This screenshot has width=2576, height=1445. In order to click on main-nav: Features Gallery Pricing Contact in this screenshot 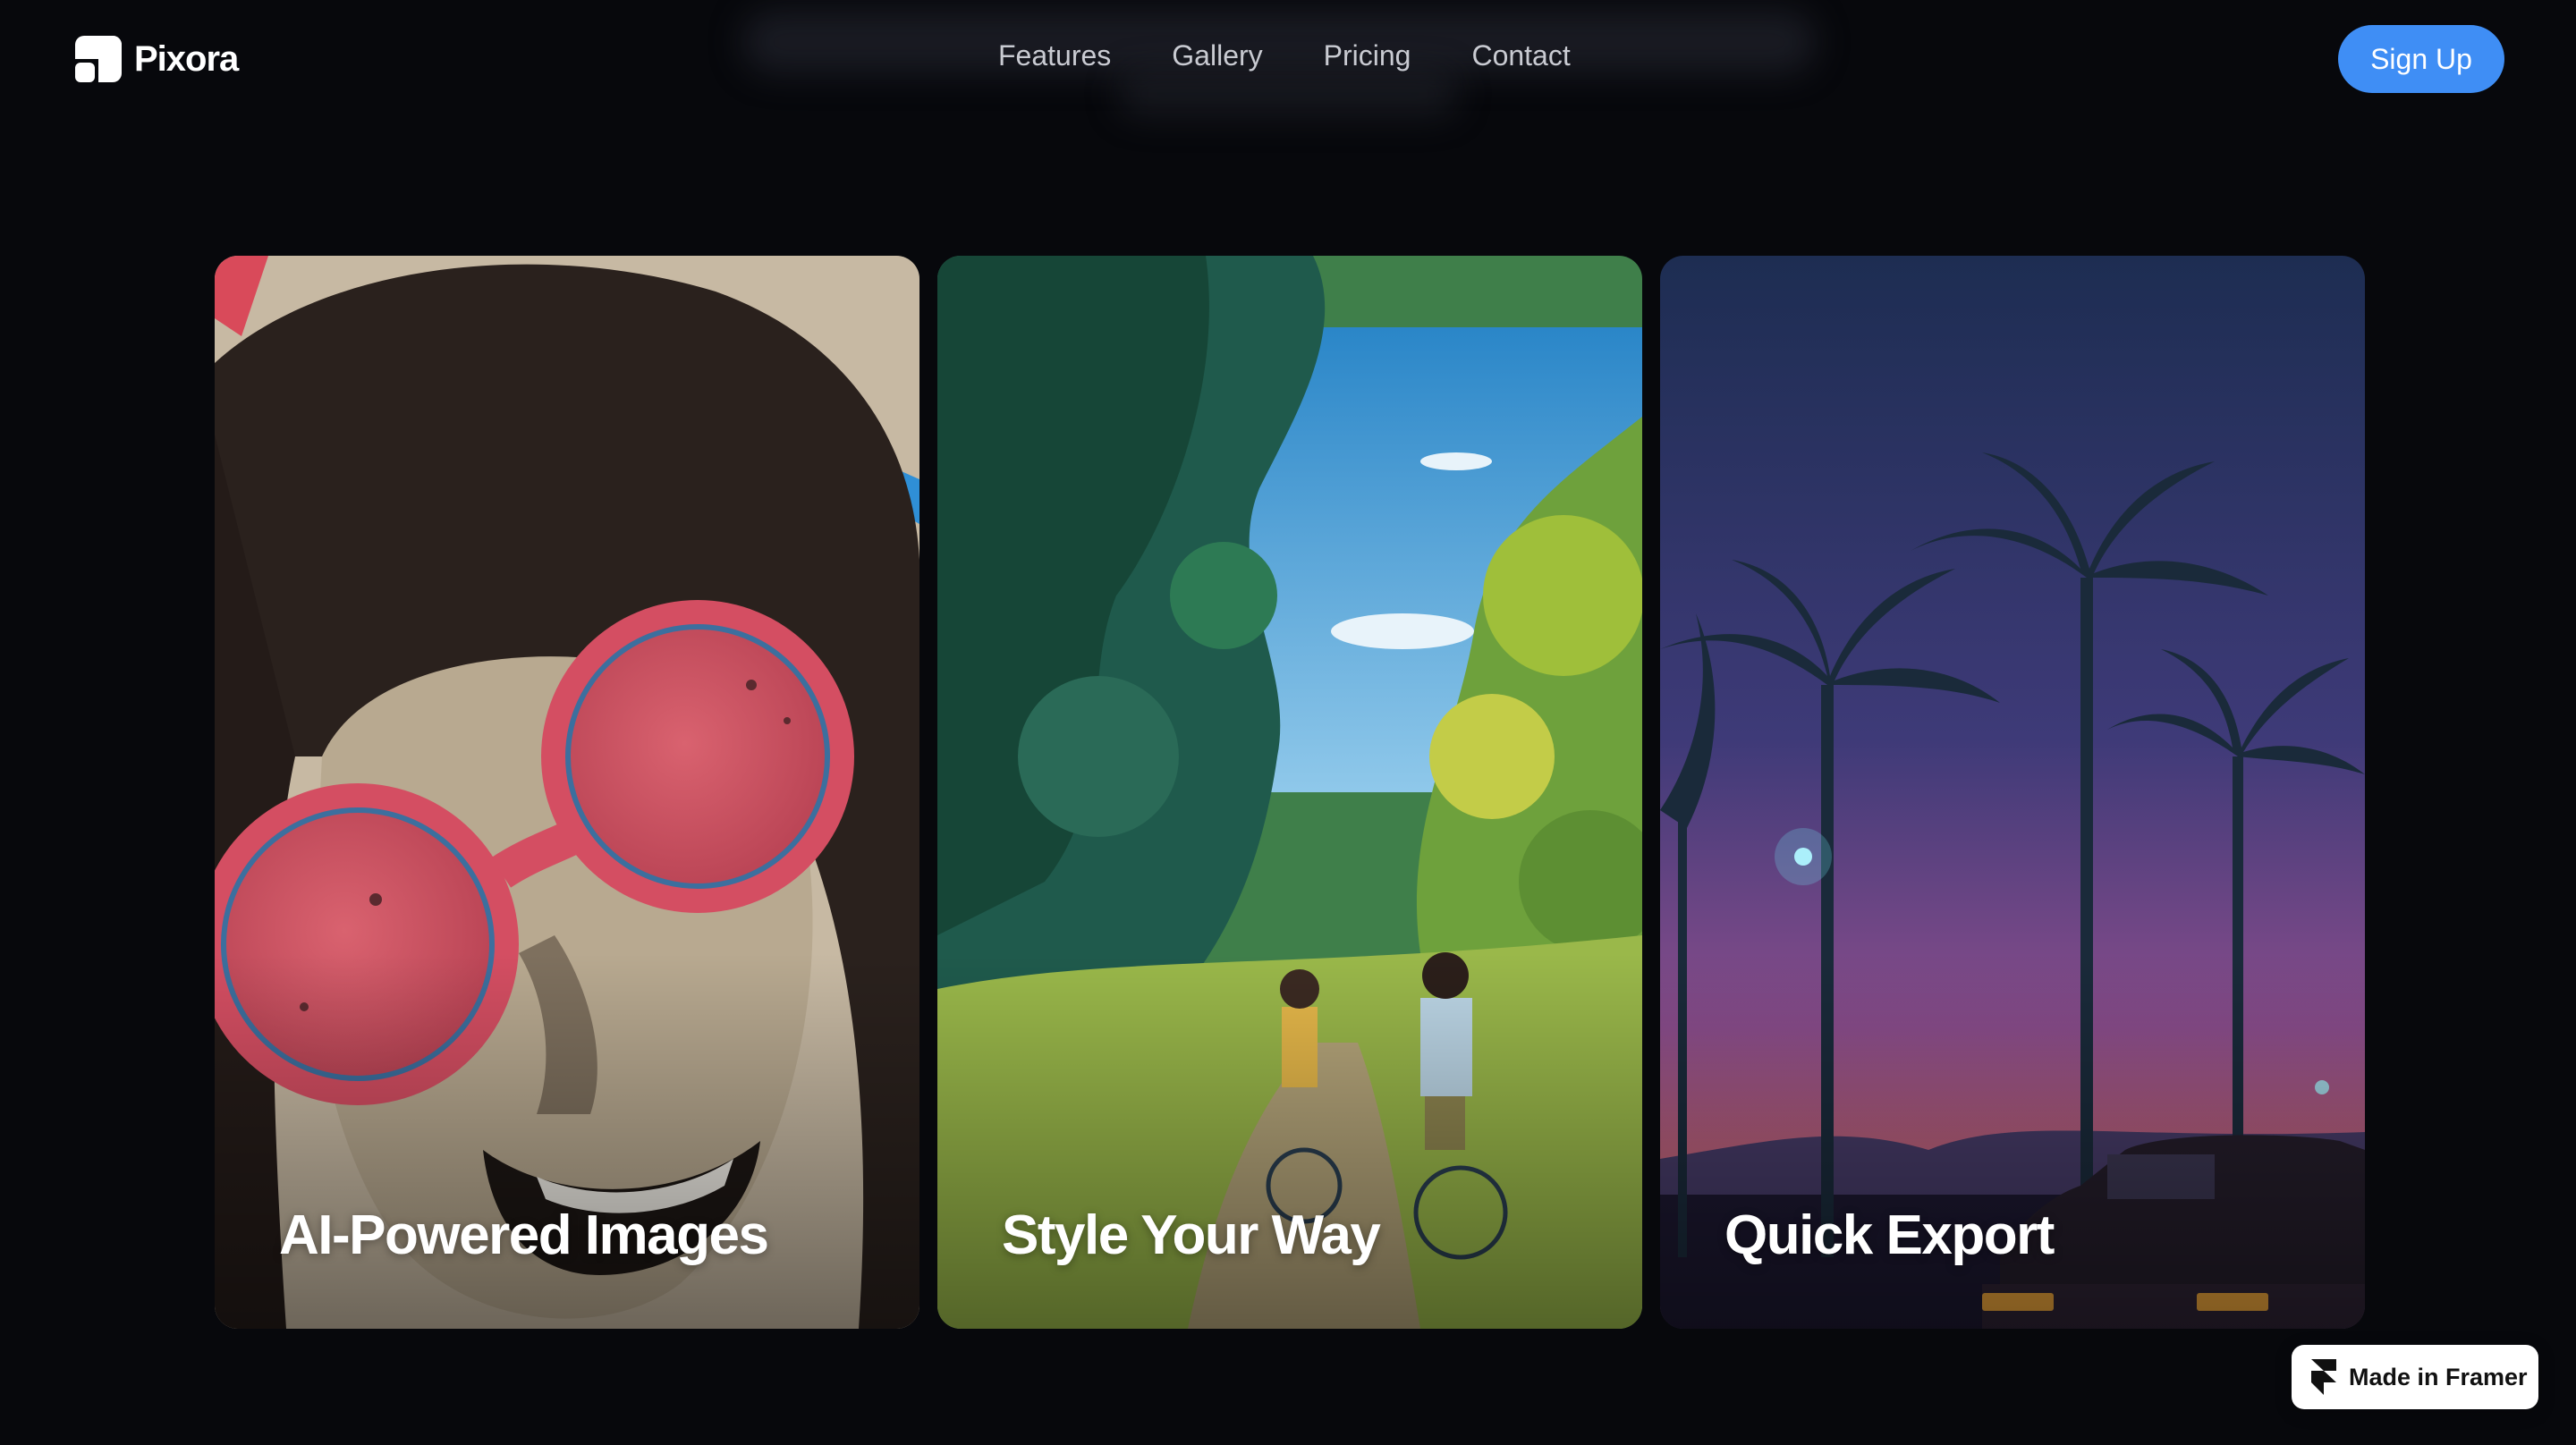, I will do `click(1284, 55)`.